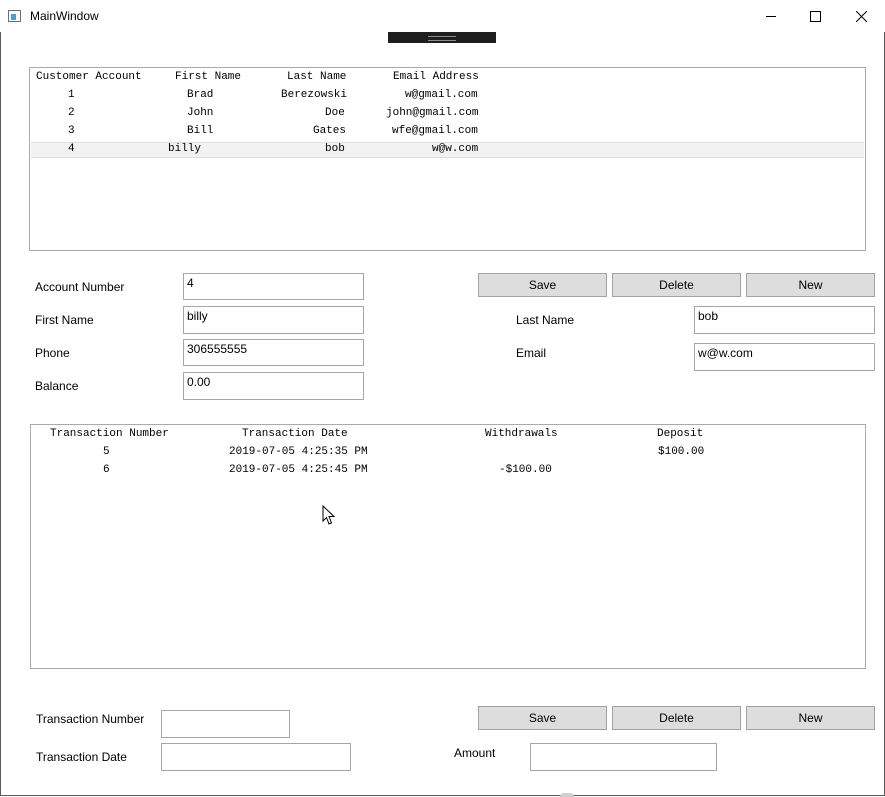  I want to click on cell-email: wfe@gmail.com, so click(435, 131).